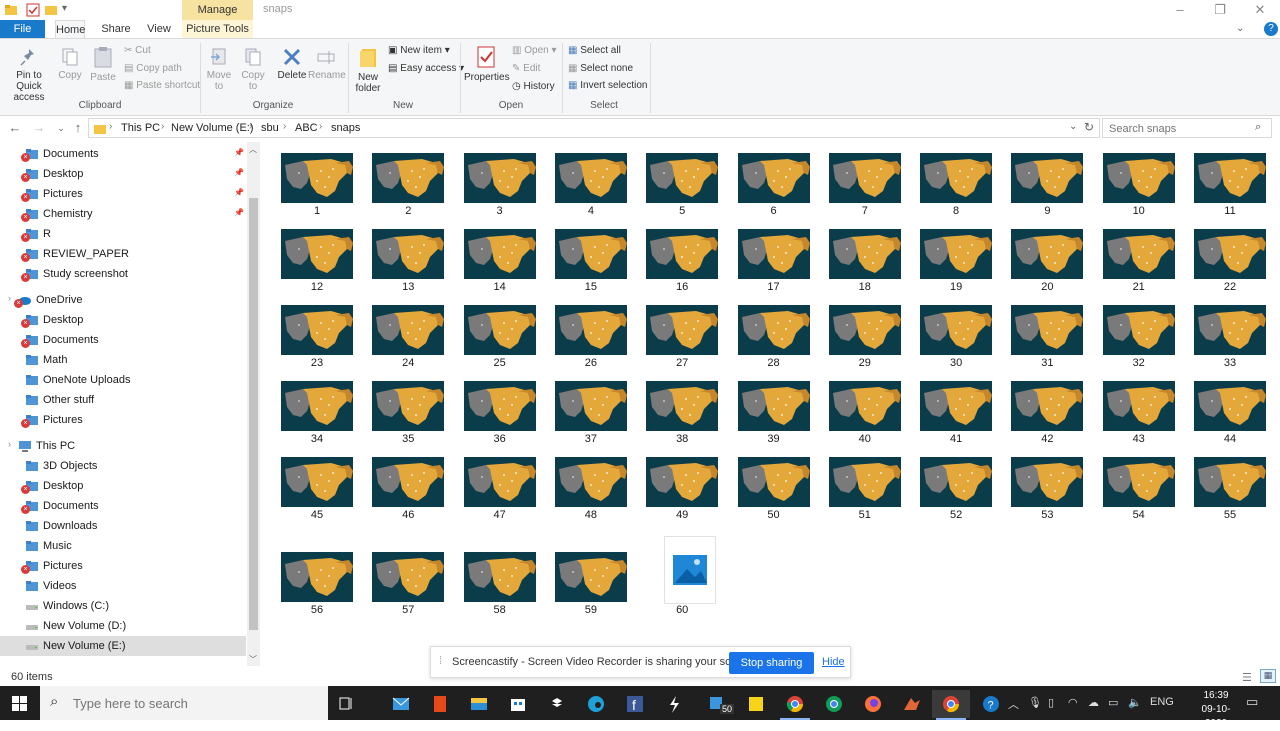  What do you see at coordinates (327, 64) in the screenshot?
I see `rename-button: Rename` at bounding box center [327, 64].